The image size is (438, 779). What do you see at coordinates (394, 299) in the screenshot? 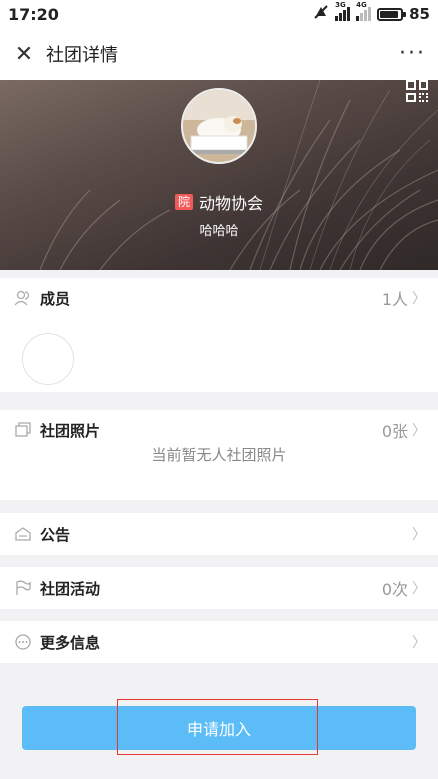
I see `members-count: 1人` at bounding box center [394, 299].